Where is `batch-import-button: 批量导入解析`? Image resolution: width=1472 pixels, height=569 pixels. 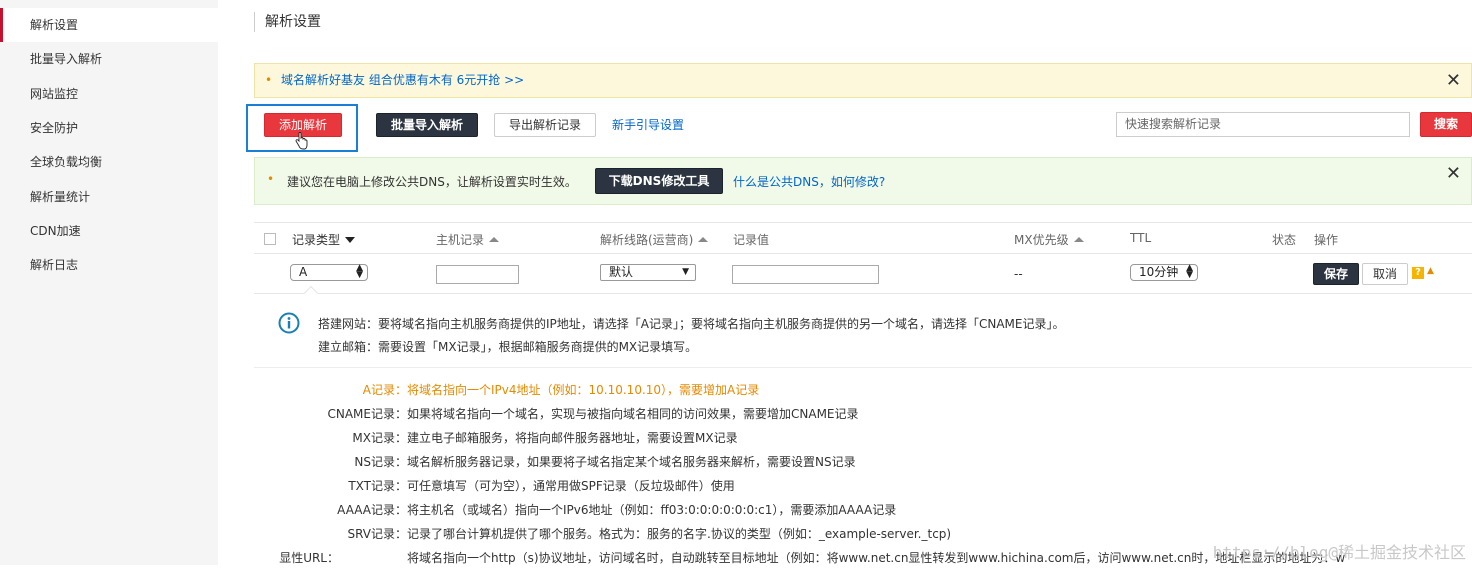
batch-import-button: 批量导入解析 is located at coordinates (427, 125).